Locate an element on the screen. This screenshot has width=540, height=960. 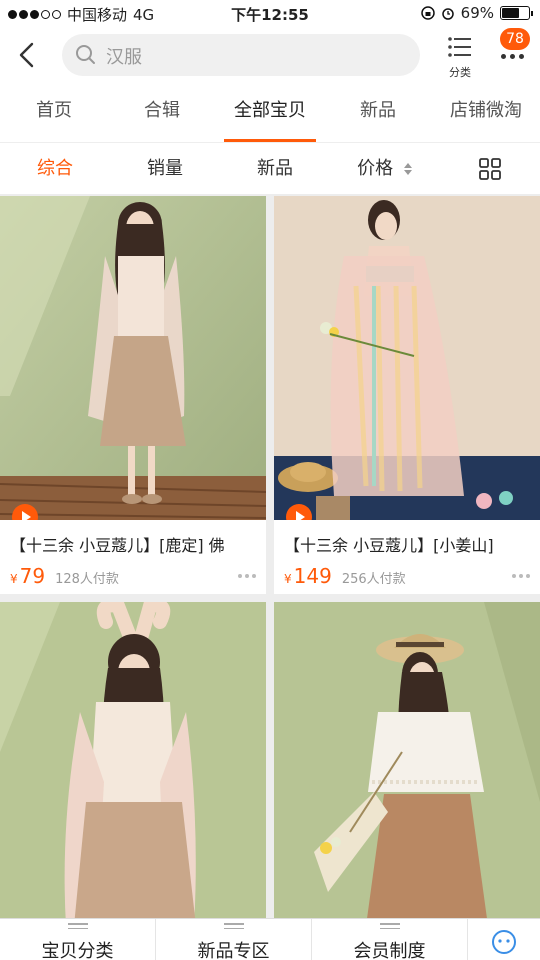
category-label: 分类 is located at coordinates (460, 72).